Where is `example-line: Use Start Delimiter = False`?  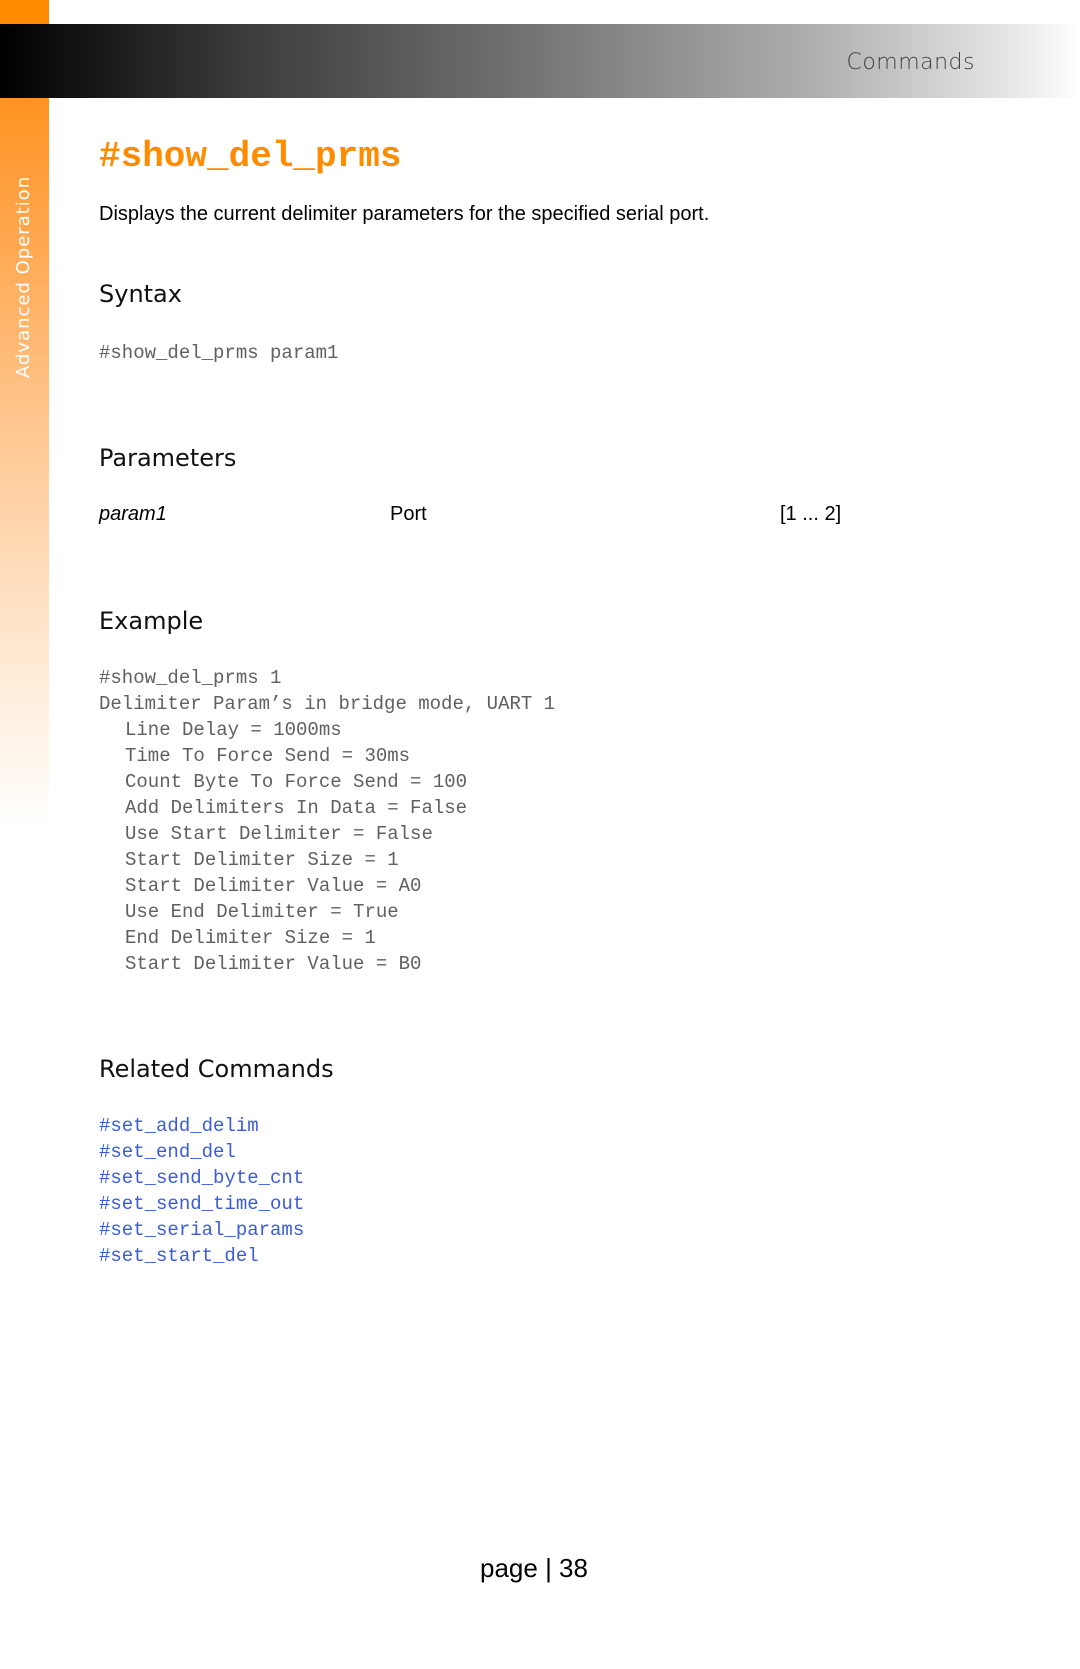
example-line: Use Start Delimiter = False is located at coordinates (279, 834).